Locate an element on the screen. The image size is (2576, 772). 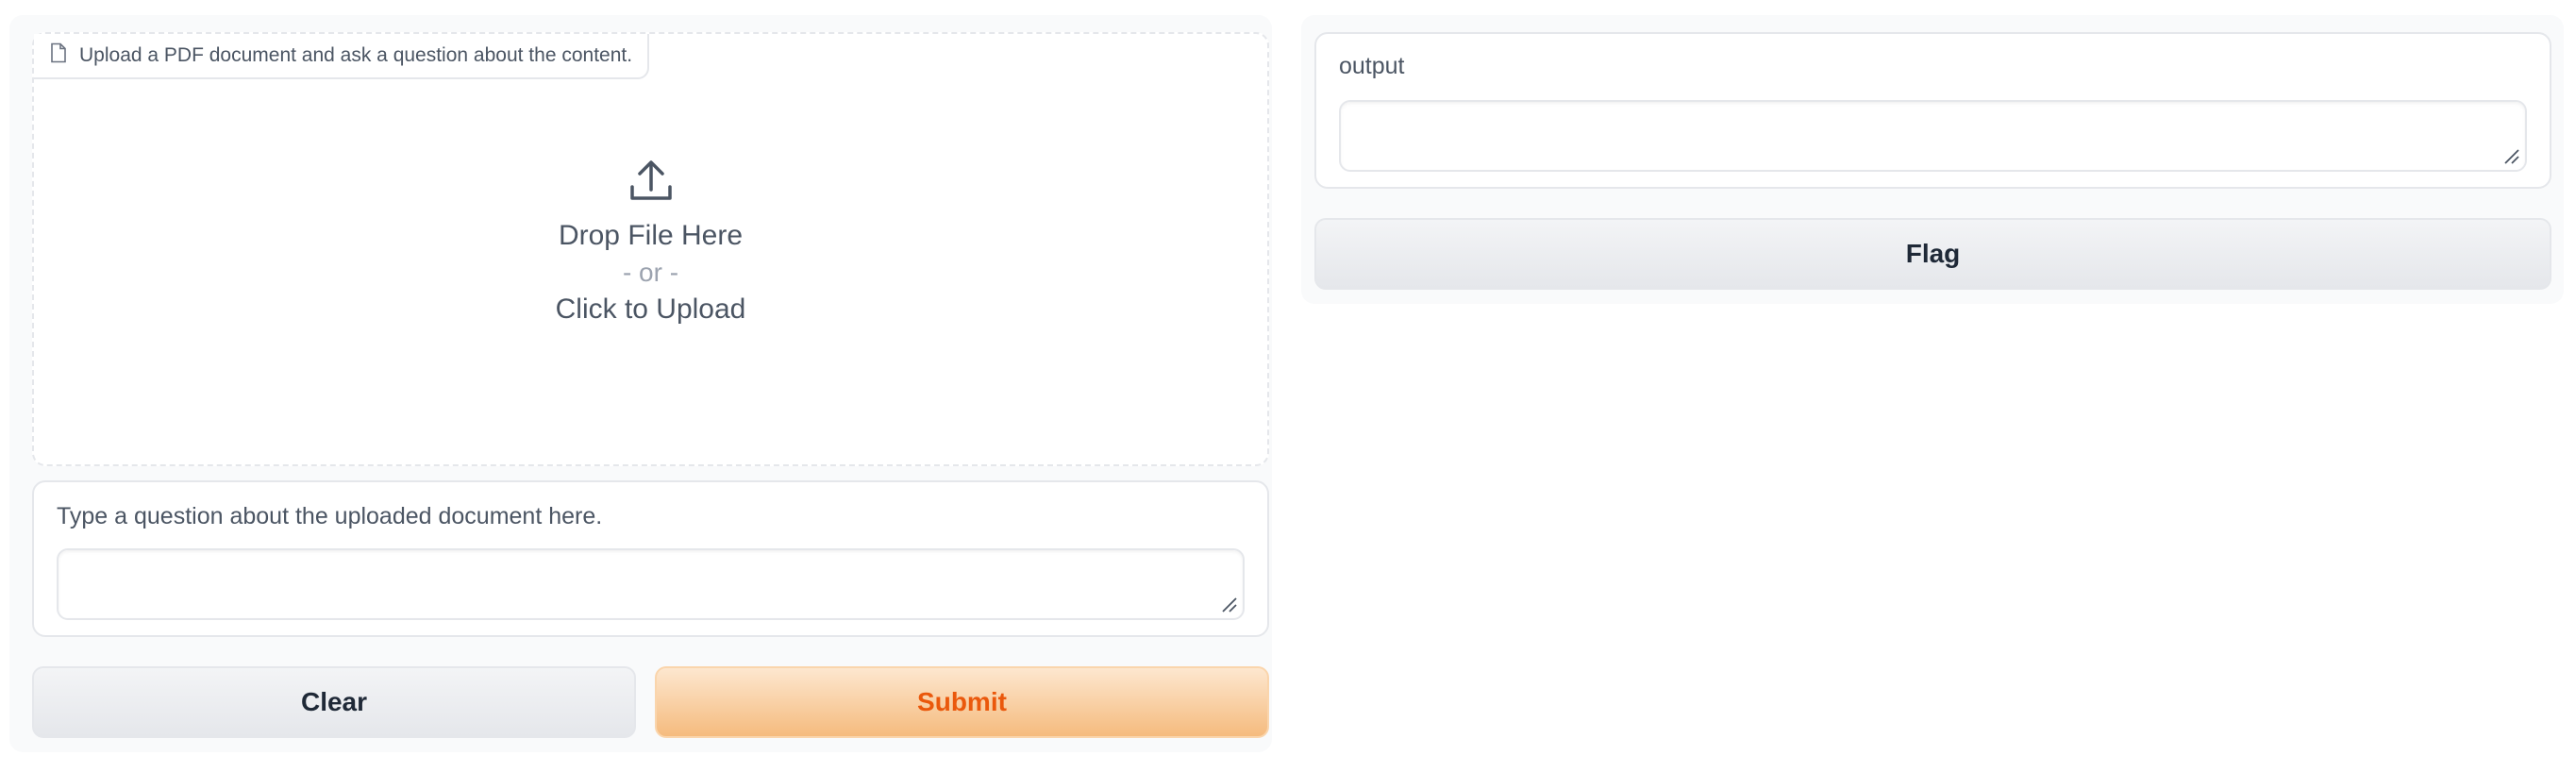
output-label: output is located at coordinates (1372, 66).